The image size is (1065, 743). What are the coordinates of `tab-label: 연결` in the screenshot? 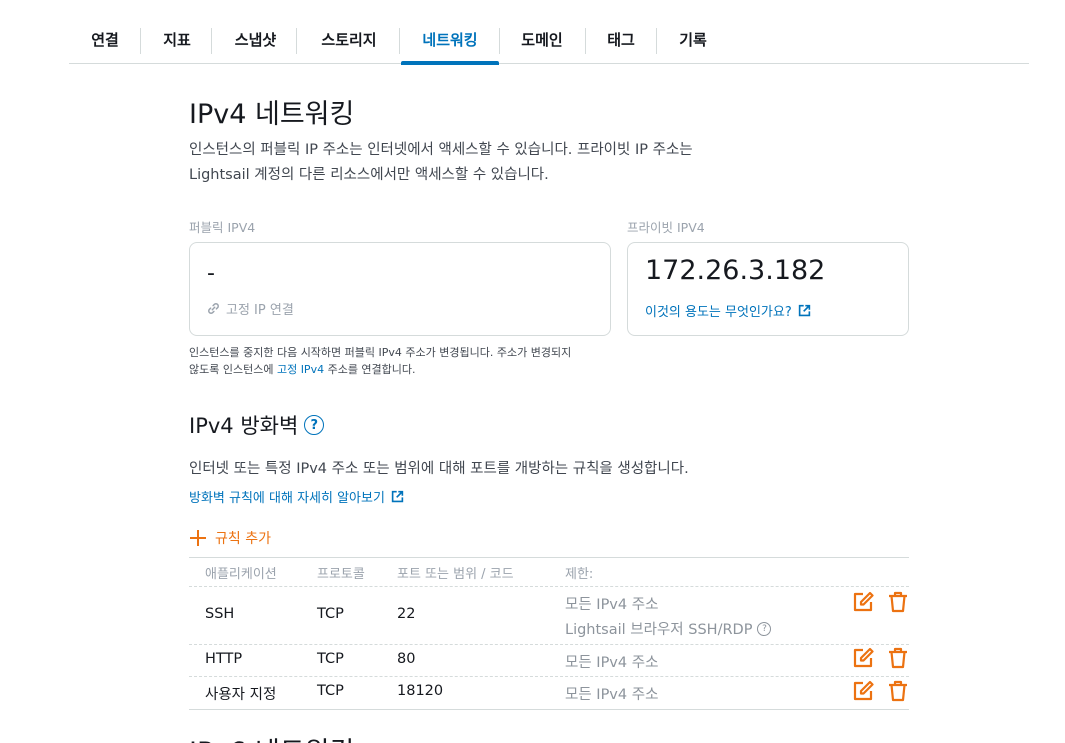 It's located at (105, 40).